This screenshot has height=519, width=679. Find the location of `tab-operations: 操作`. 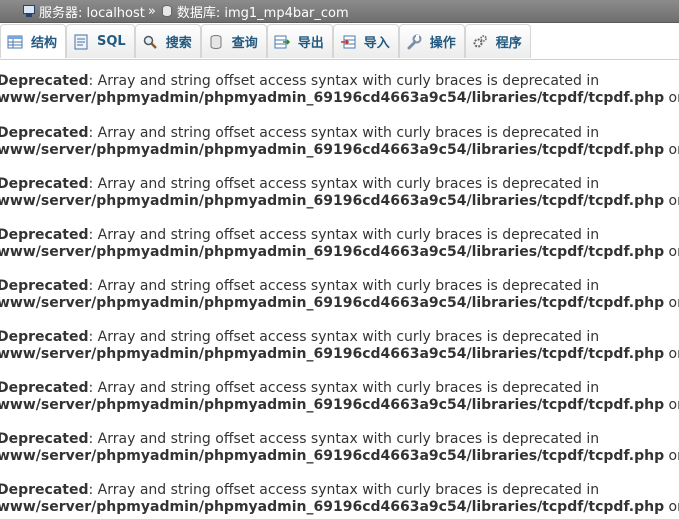

tab-operations: 操作 is located at coordinates (431, 41).